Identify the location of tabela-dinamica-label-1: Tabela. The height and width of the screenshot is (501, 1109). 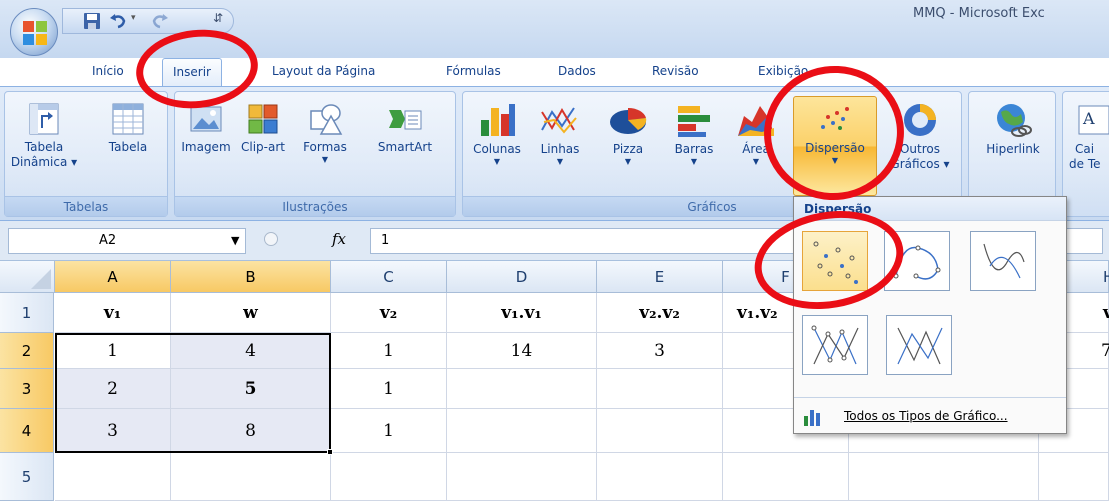
(44, 147).